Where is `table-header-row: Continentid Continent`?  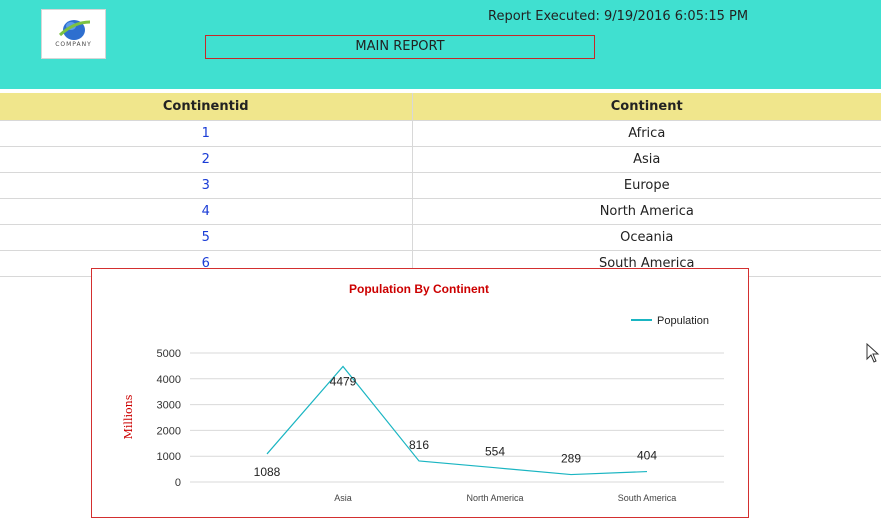 table-header-row: Continentid Continent is located at coordinates (440, 107).